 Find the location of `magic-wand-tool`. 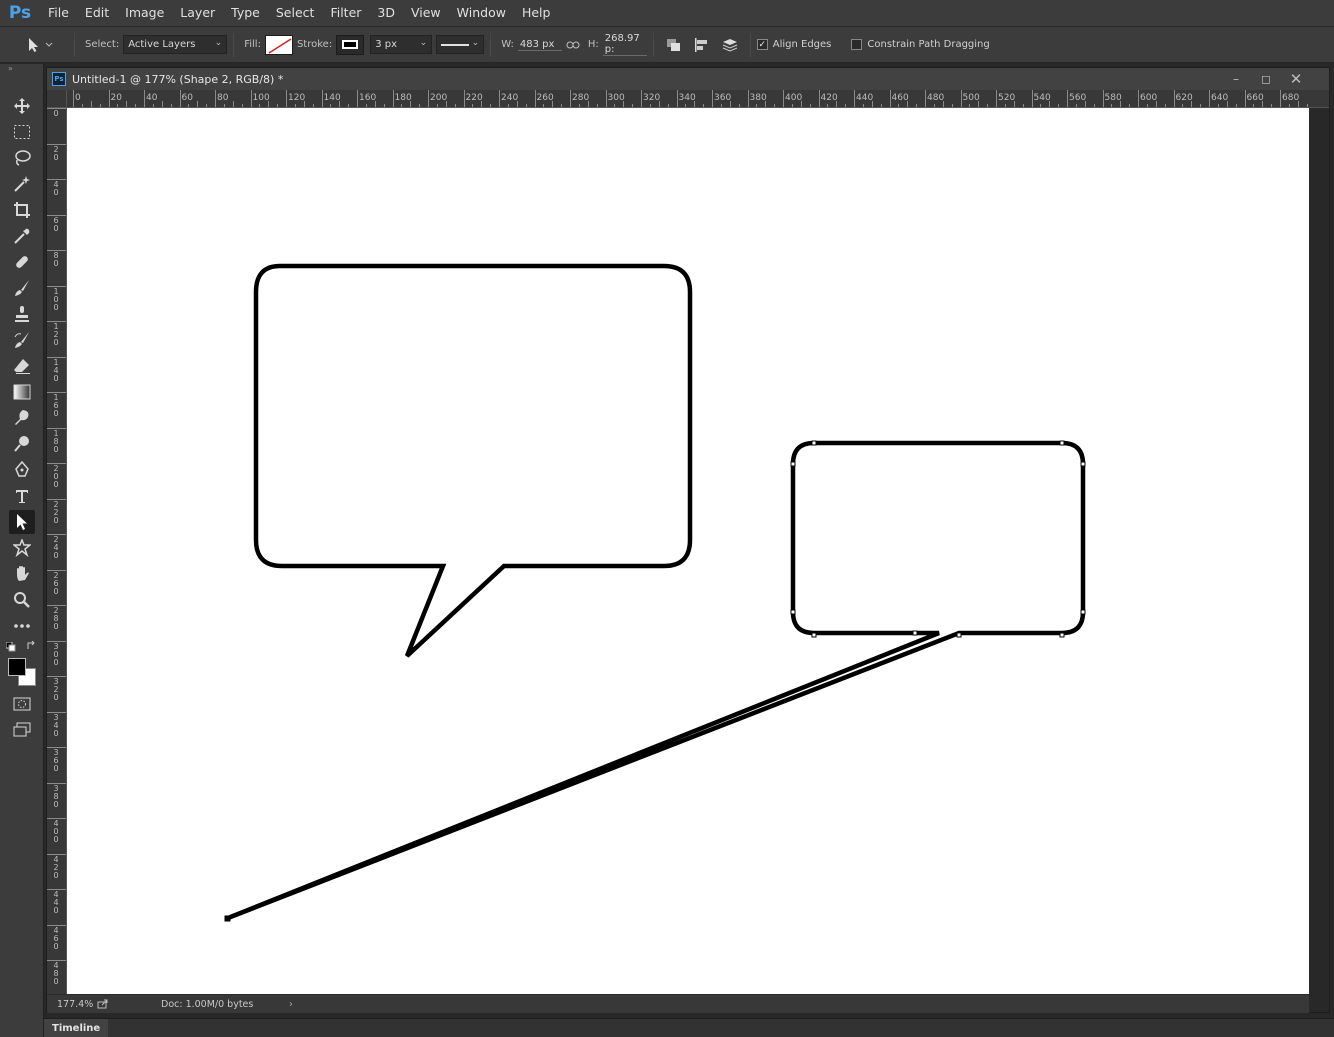

magic-wand-tool is located at coordinates (22, 184).